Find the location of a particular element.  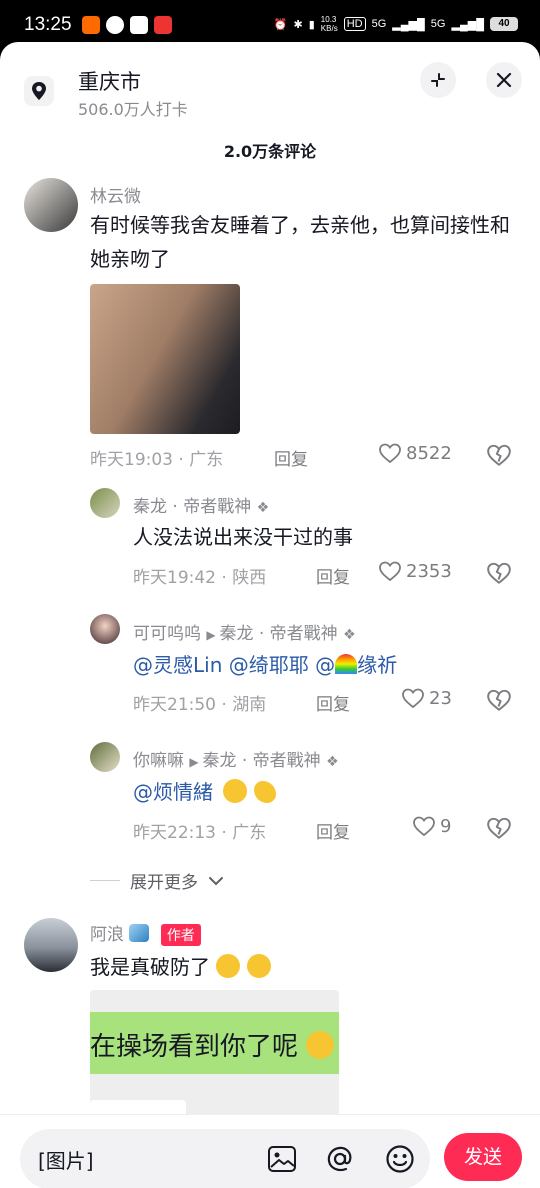

like-button: 23 is located at coordinates (426, 698).